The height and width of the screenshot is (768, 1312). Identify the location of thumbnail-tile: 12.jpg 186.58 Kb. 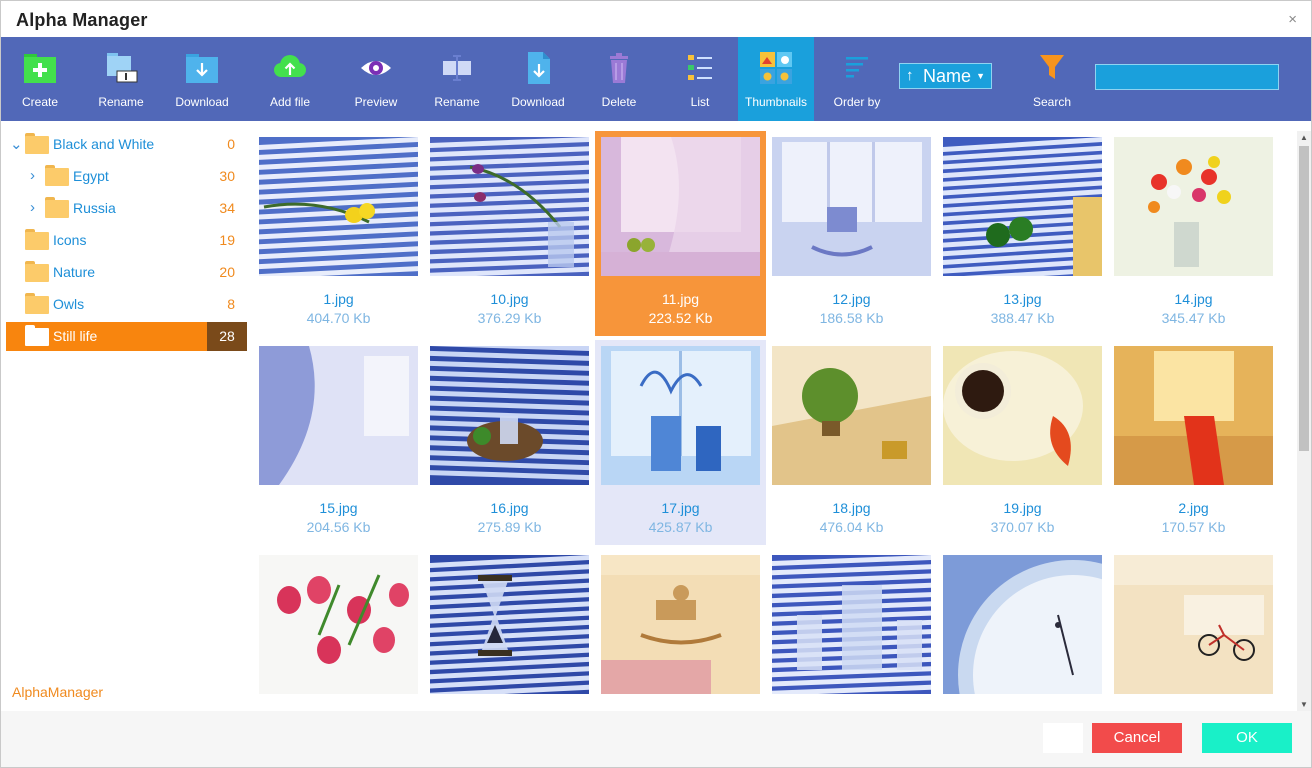
(851, 233).